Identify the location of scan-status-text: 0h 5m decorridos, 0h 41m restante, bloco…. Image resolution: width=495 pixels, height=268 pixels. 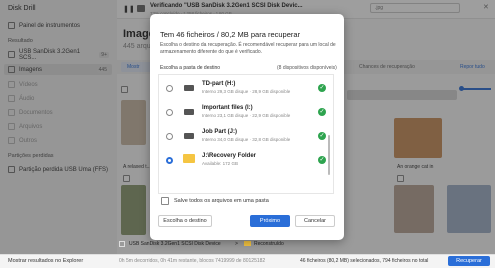
(192, 261).